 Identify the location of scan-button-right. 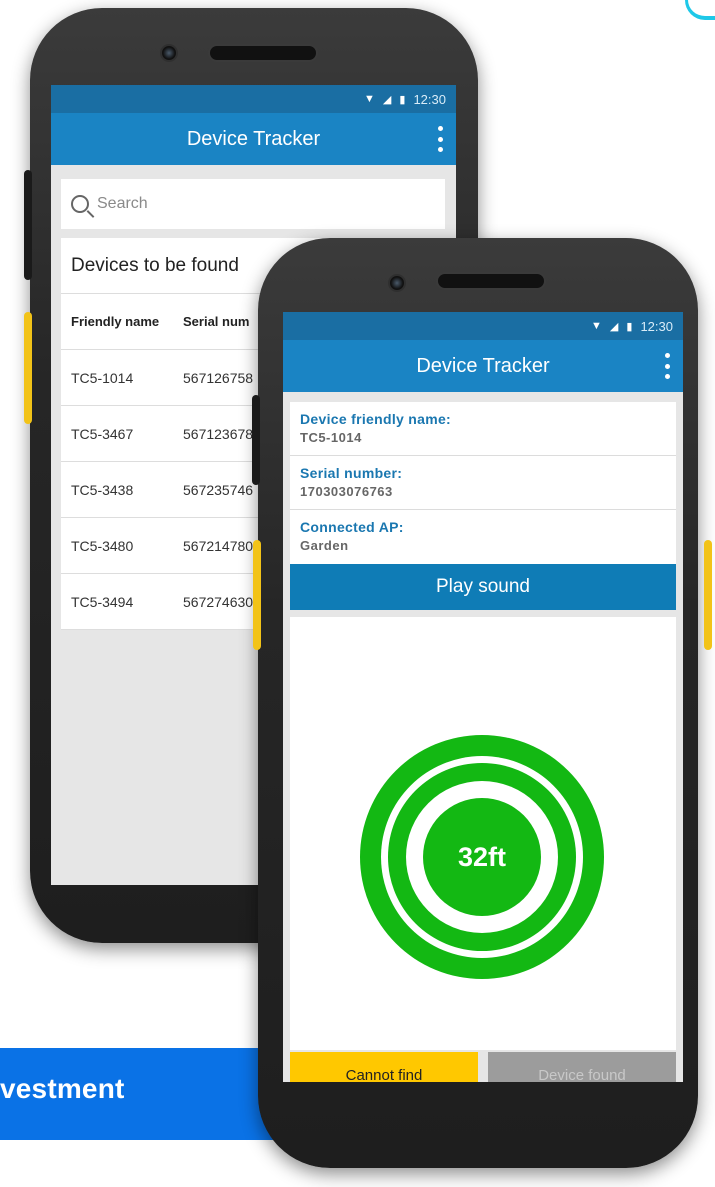
(708, 595).